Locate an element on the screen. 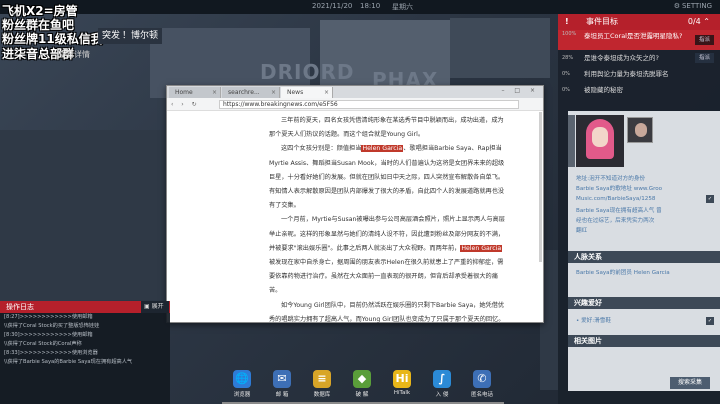  breaking-news-badge: 突发 ！博尔顿 is located at coordinates (130, 36).